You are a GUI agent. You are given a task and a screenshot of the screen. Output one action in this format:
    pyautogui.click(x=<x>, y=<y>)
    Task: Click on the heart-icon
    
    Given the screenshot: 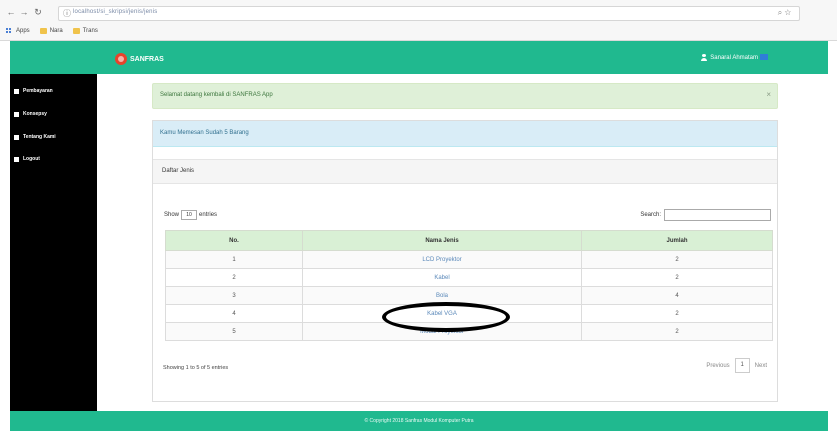 What is the action you would take?
    pyautogui.click(x=16, y=114)
    